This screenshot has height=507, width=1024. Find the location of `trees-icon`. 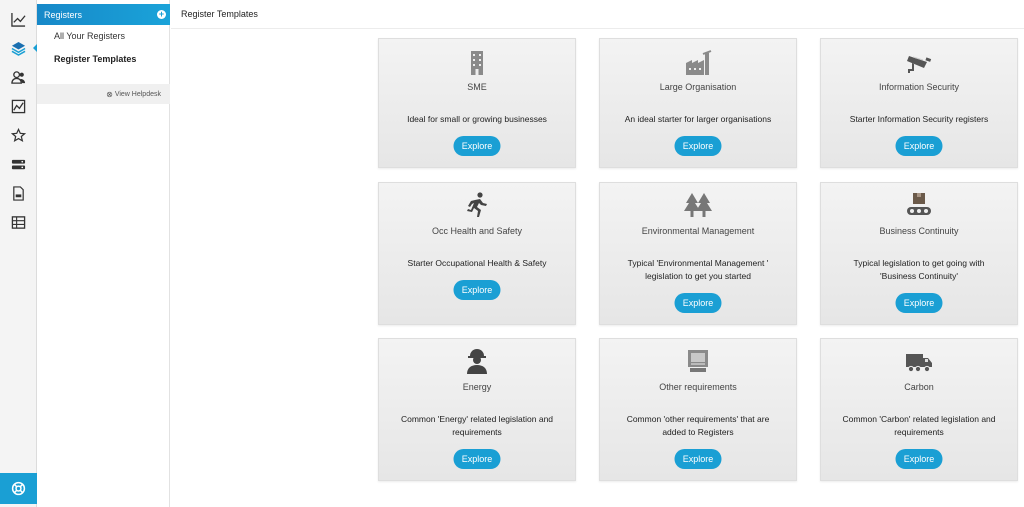

trees-icon is located at coordinates (698, 205).